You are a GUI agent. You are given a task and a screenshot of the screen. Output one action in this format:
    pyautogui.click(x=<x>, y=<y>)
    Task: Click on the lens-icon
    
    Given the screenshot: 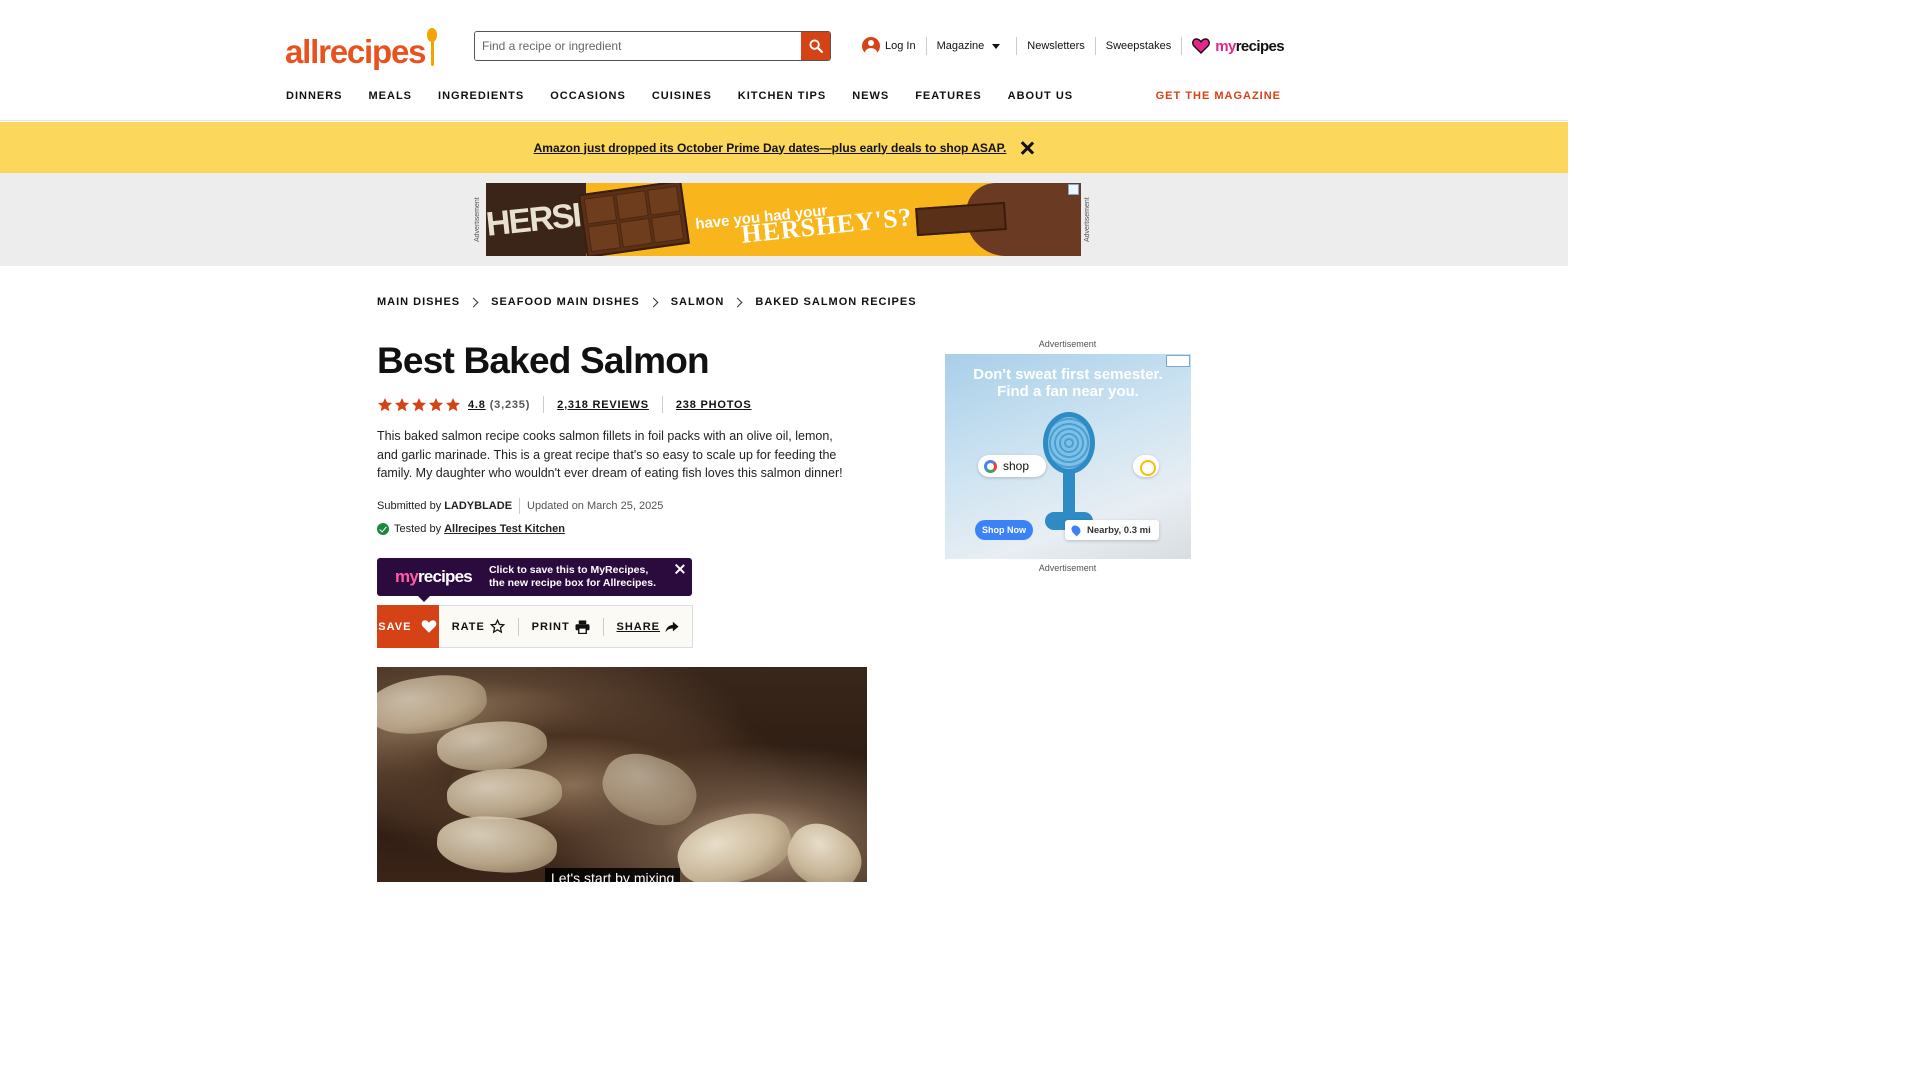 What is the action you would take?
    pyautogui.click(x=1146, y=466)
    